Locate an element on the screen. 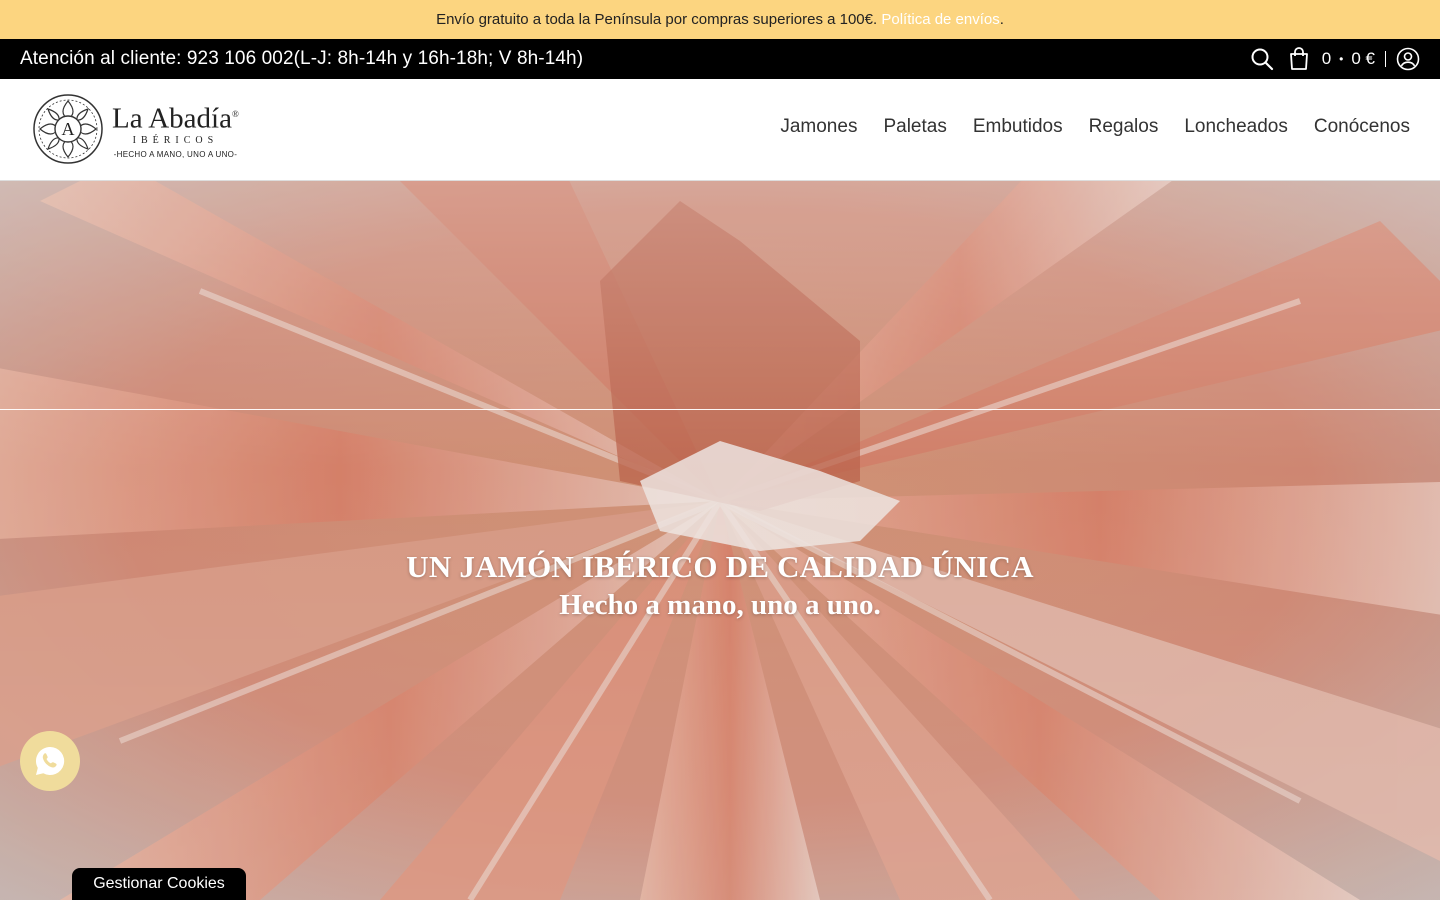  nav-item-conocenos: Conócenos is located at coordinates (1362, 127).